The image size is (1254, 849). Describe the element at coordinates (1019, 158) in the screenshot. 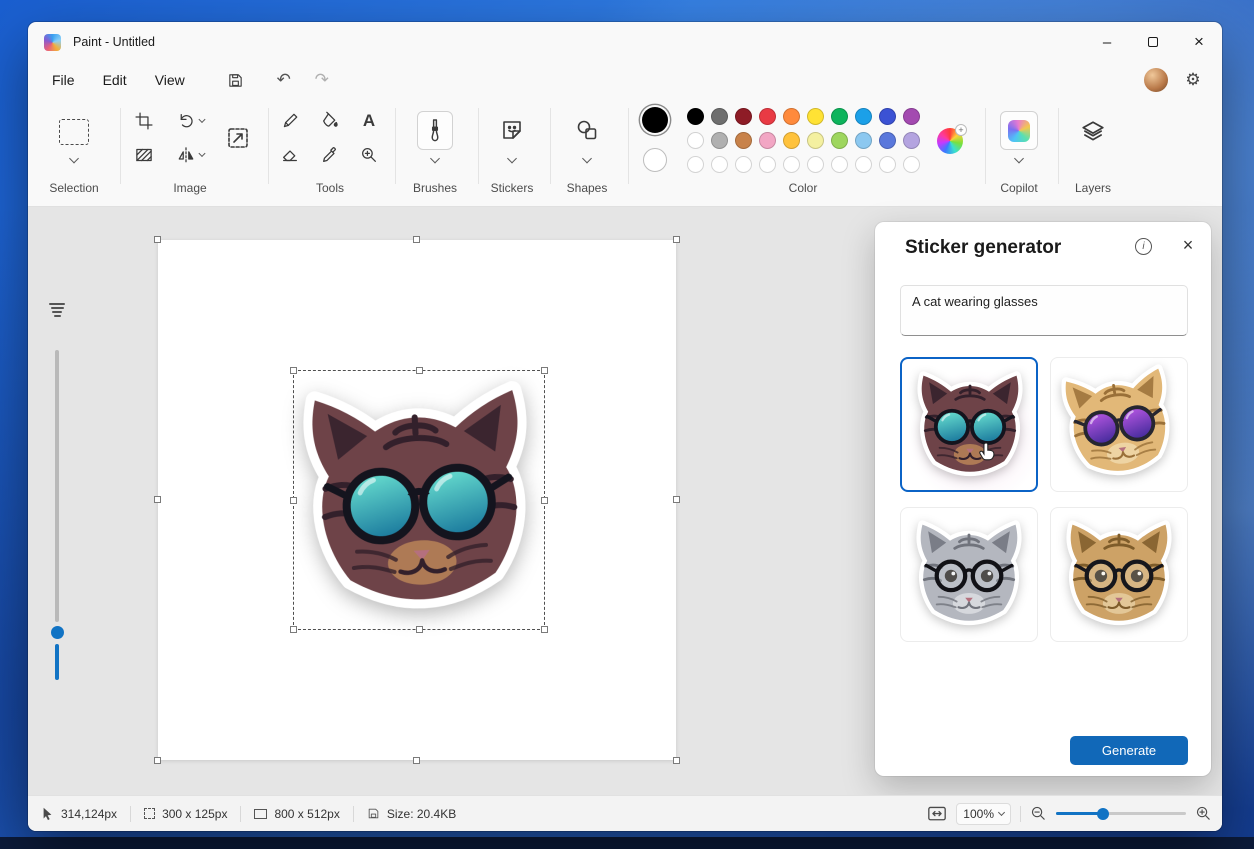

I see `copilot-dropdown` at that location.